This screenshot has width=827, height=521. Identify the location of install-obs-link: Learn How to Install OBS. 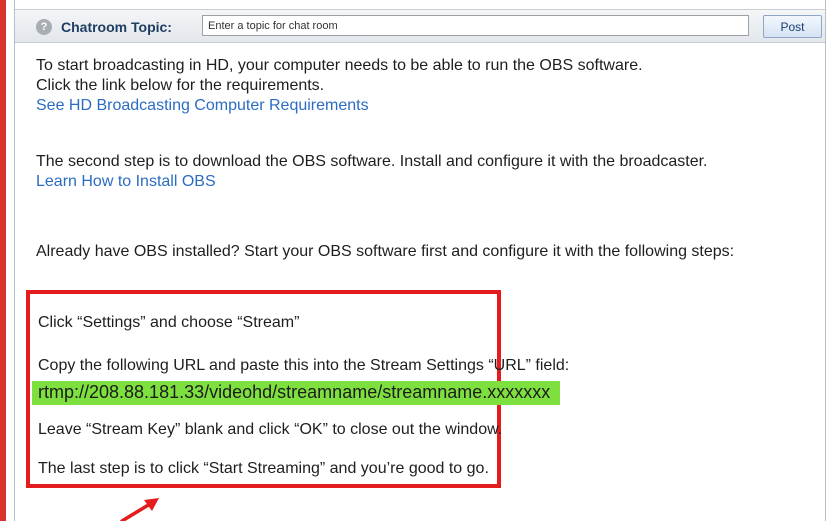
(126, 182).